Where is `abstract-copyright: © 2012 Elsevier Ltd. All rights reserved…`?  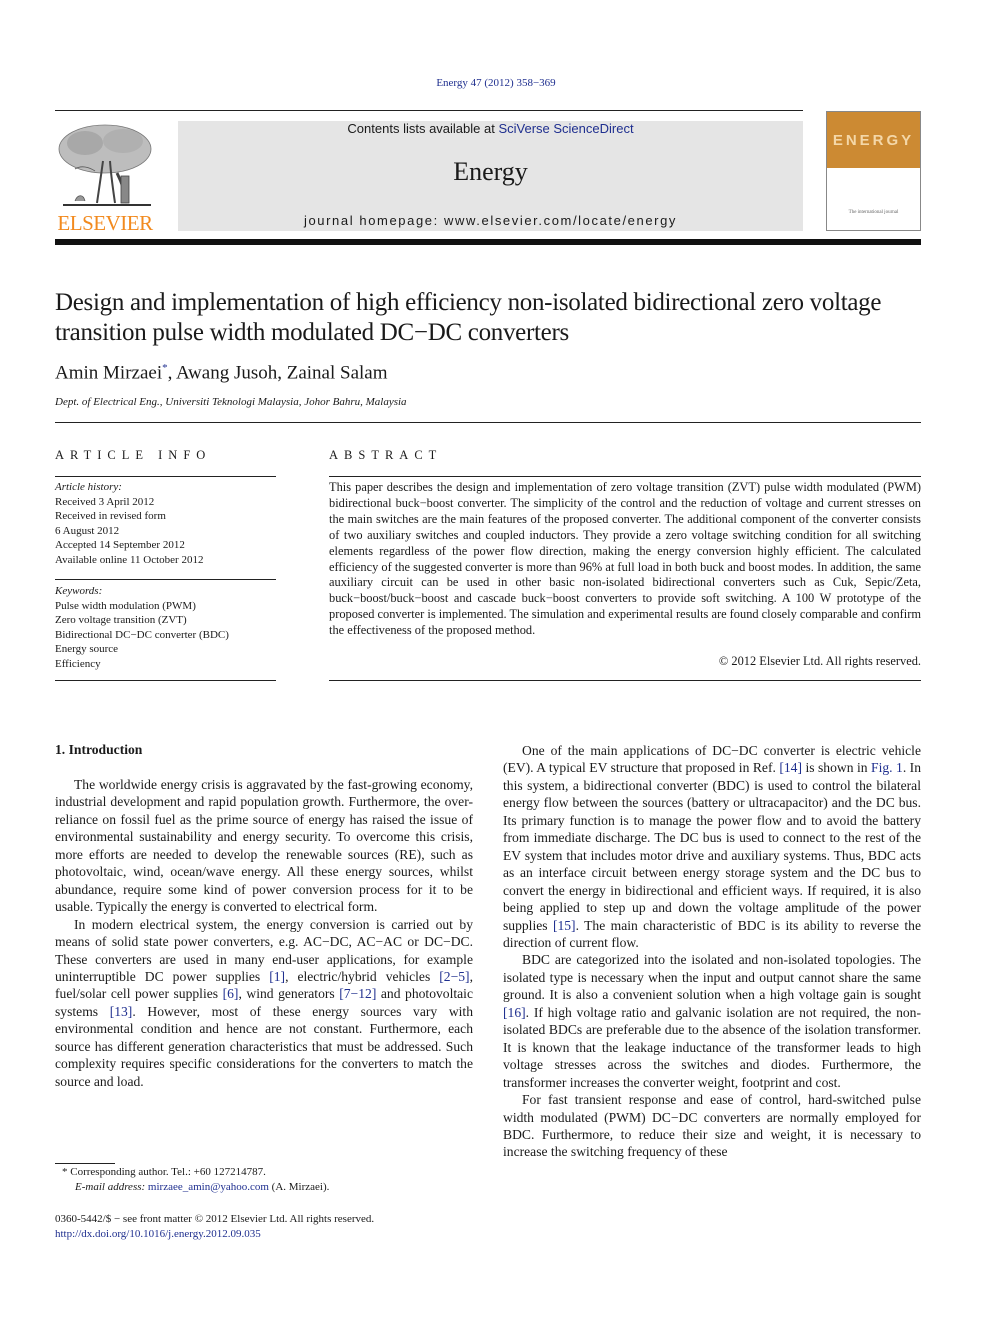 abstract-copyright: © 2012 Elsevier Ltd. All rights reserved… is located at coordinates (819, 661).